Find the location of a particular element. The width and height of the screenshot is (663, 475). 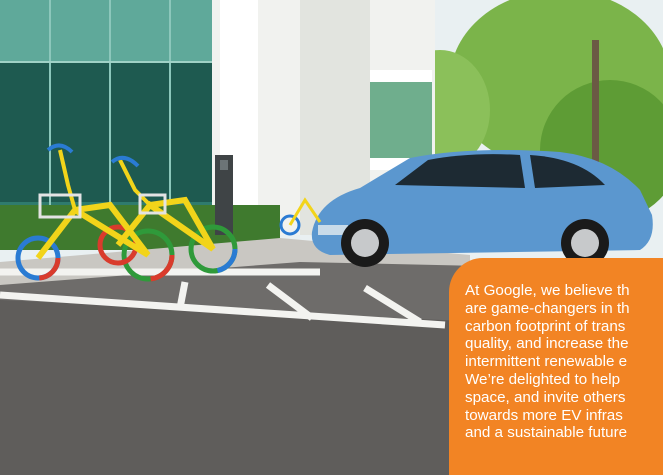

callout-line: We’re delighted to help is located at coordinates (543, 379).